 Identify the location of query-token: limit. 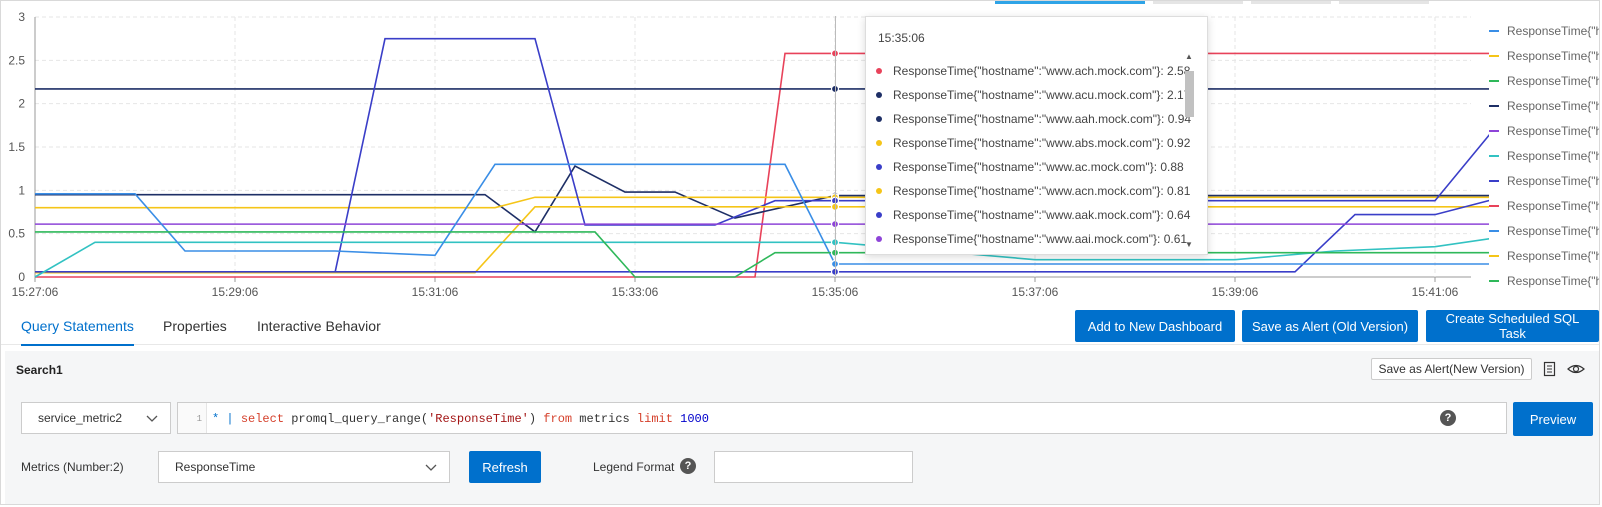
(654, 419).